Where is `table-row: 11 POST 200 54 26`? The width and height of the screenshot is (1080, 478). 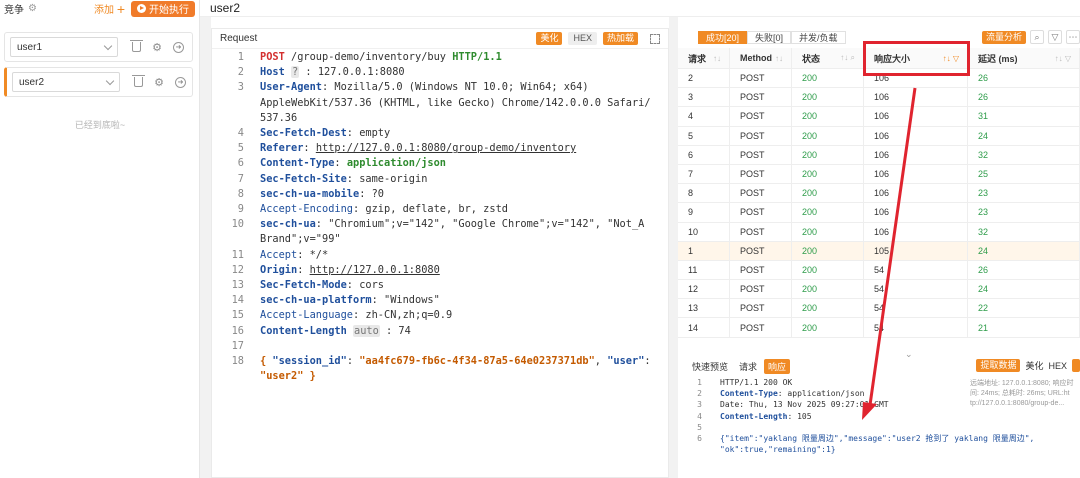 table-row: 11 POST 200 54 26 is located at coordinates (879, 270).